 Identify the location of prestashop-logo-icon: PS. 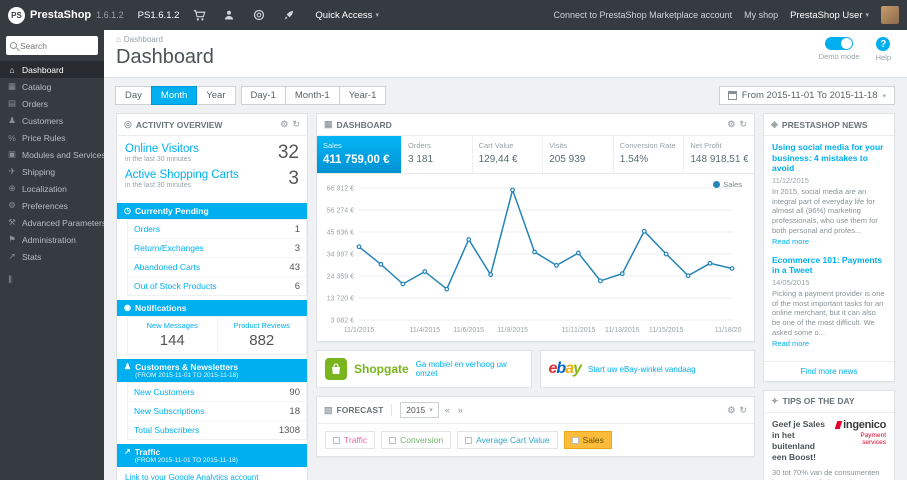
(16, 15).